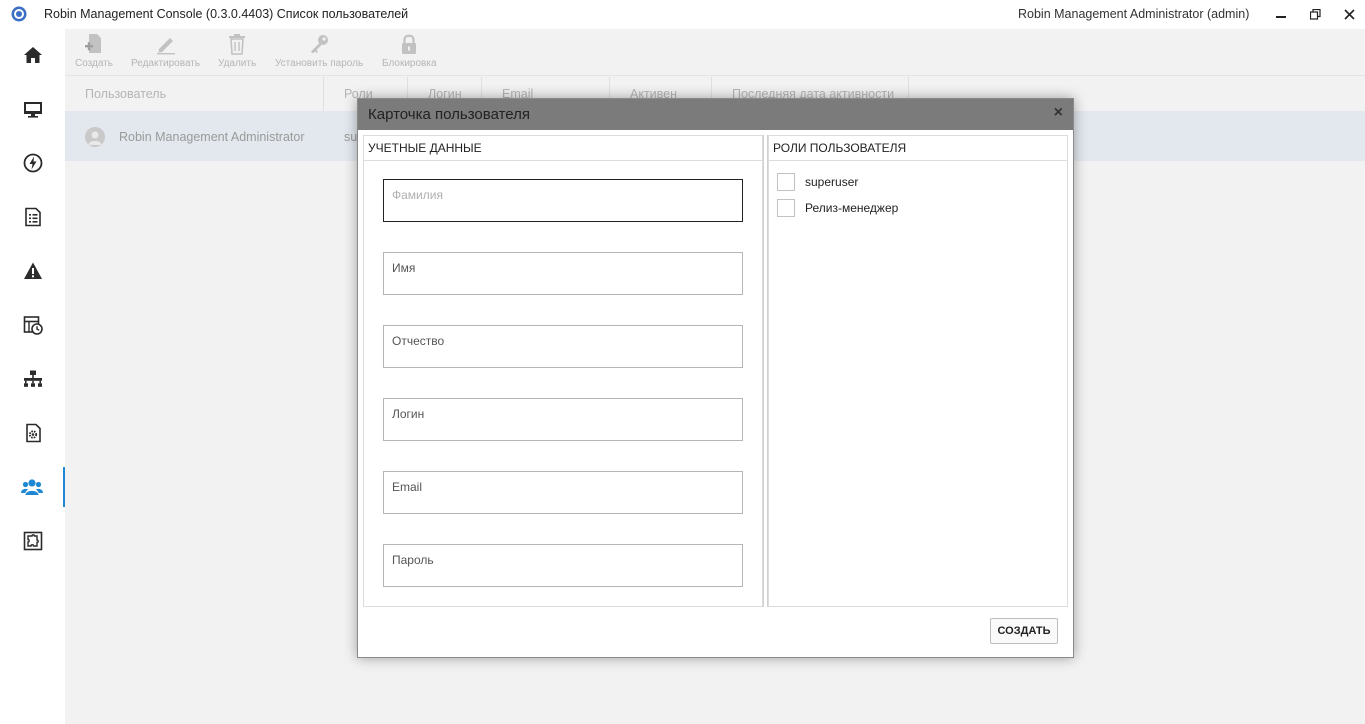  Describe the element at coordinates (563, 346) in the screenshot. I see `middle-name-field: Отчество` at that location.